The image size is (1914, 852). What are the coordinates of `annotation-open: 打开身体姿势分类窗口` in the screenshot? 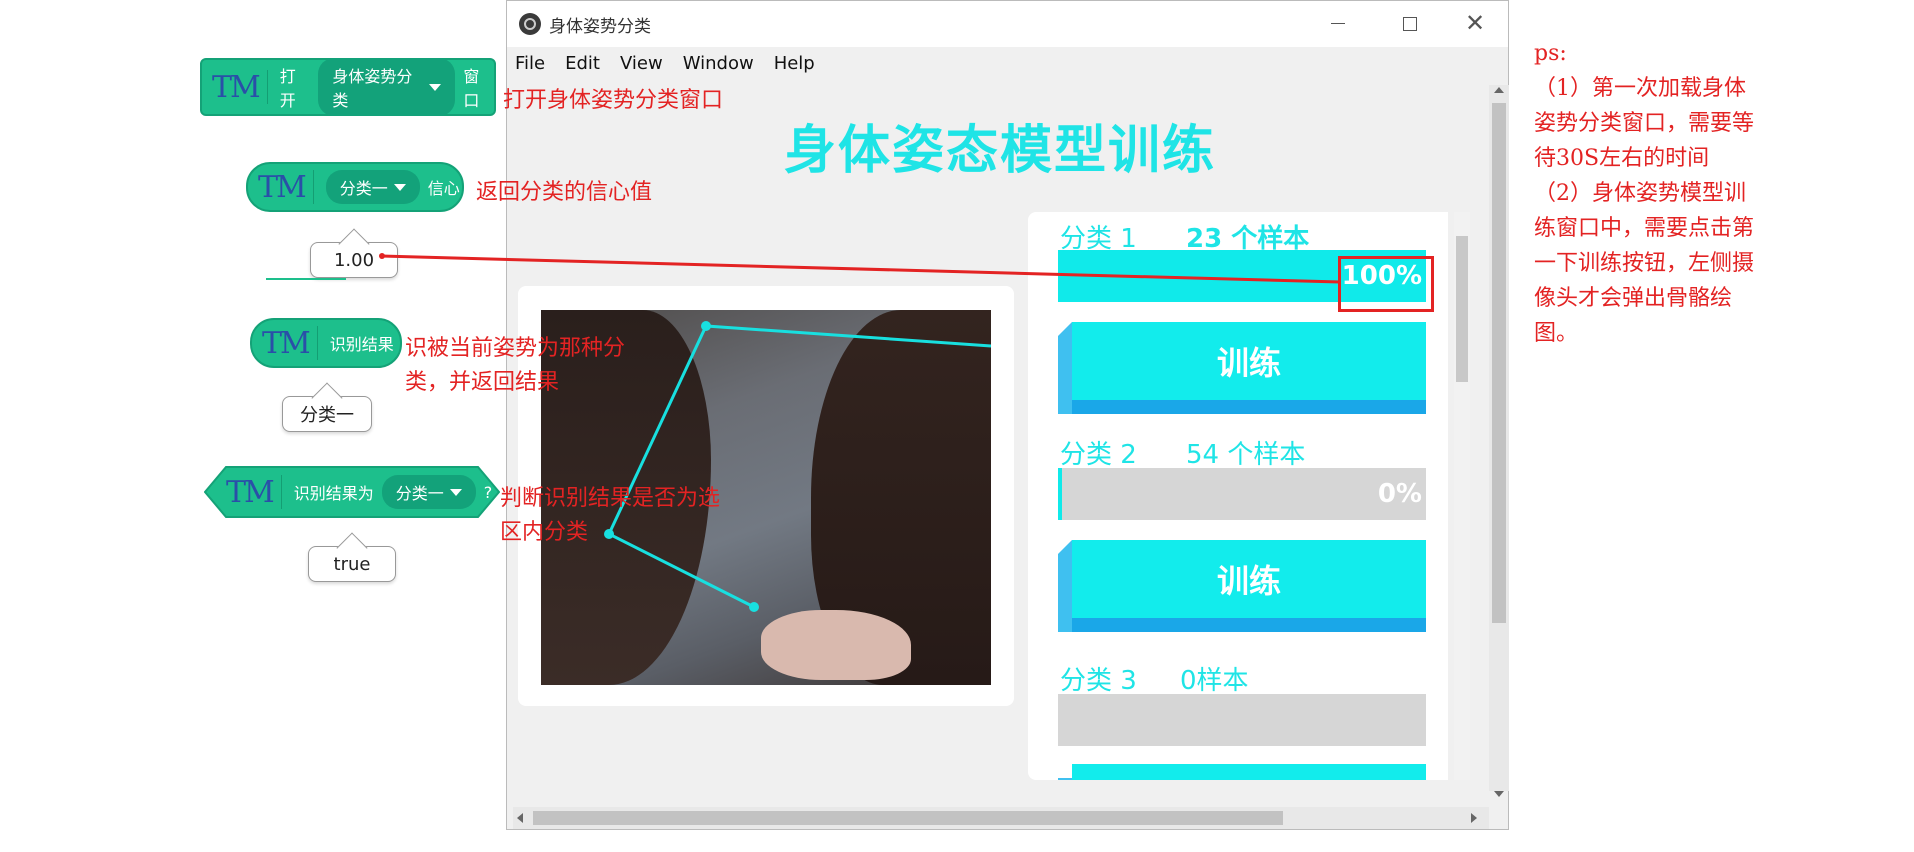 It's located at (613, 100).